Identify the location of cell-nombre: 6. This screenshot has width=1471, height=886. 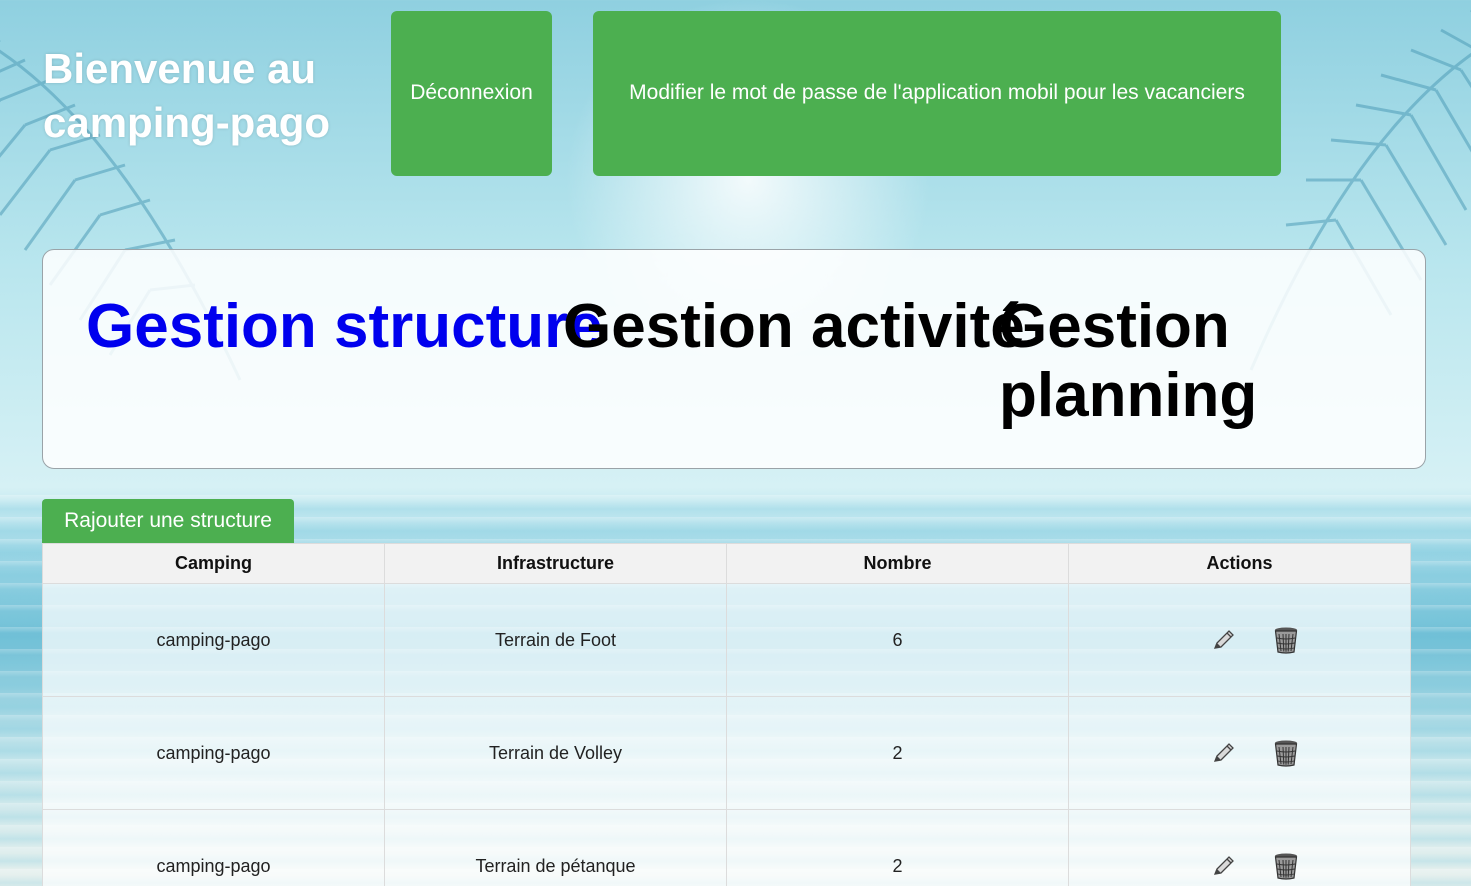
(897, 640).